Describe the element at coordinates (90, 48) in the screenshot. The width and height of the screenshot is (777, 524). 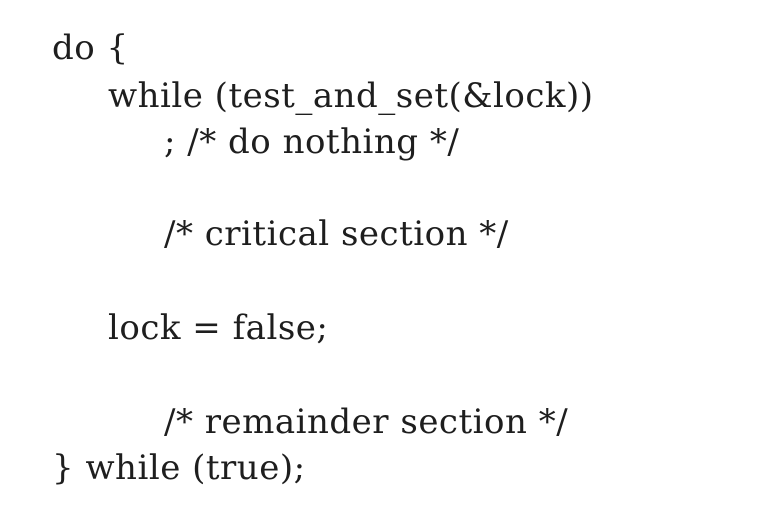
I see `code-line-do: do {` at that location.